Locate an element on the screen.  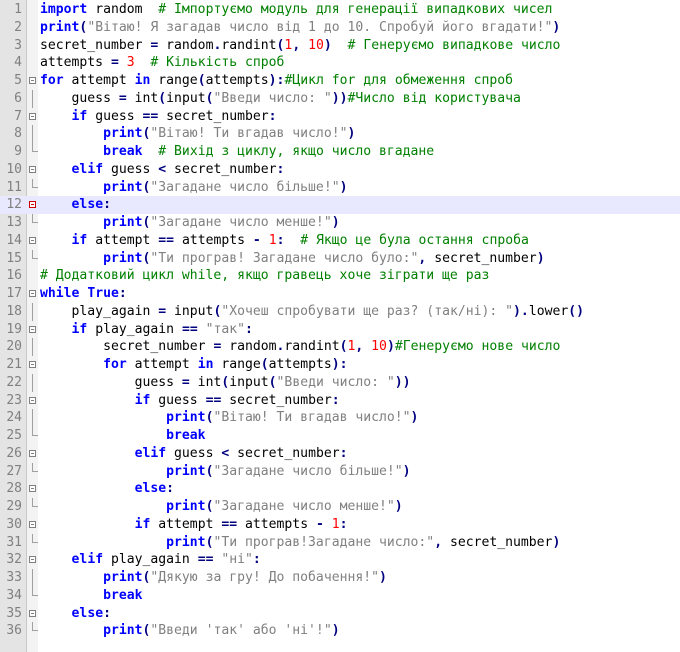
code-line: 7 if guess == secret_number: is located at coordinates (340, 117).